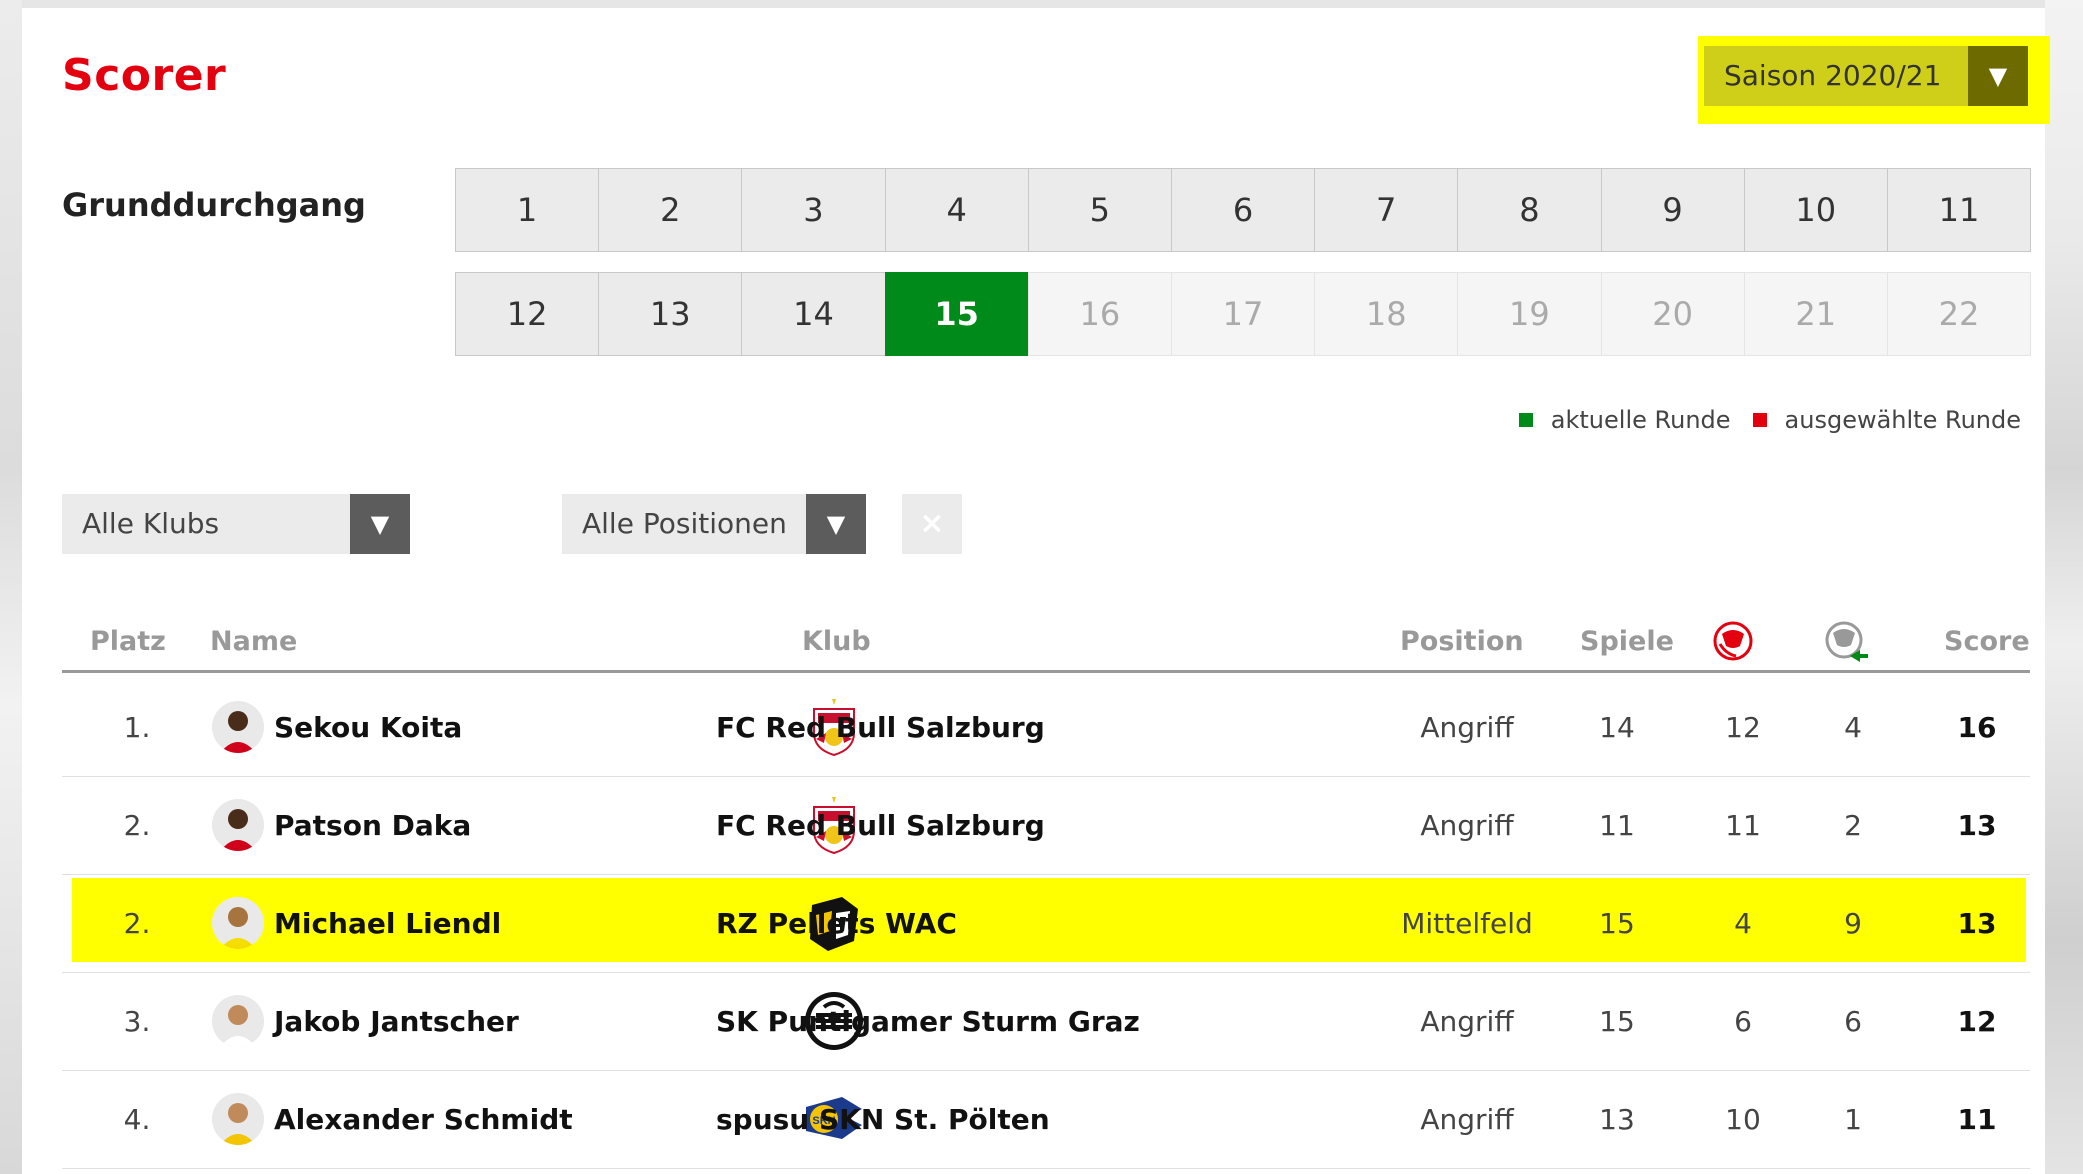 The width and height of the screenshot is (2083, 1174). Describe the element at coordinates (1099, 314) in the screenshot. I see `round-button-16: 16` at that location.